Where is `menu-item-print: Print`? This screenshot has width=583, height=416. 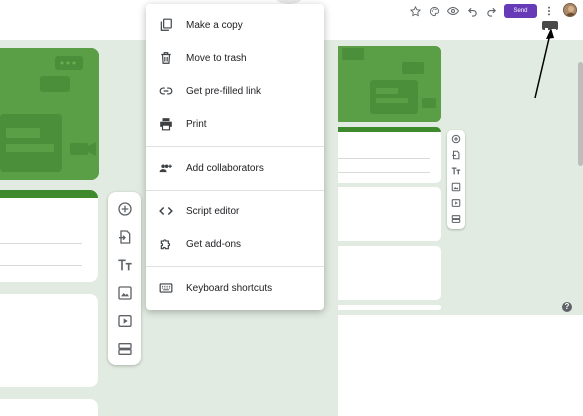 menu-item-print: Print is located at coordinates (235, 124).